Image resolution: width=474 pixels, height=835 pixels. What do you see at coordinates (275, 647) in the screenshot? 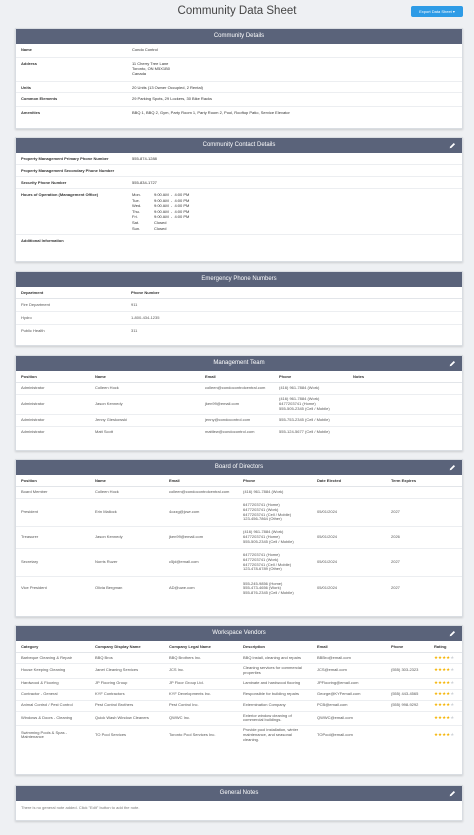
I see `column-header: Description` at bounding box center [275, 647].